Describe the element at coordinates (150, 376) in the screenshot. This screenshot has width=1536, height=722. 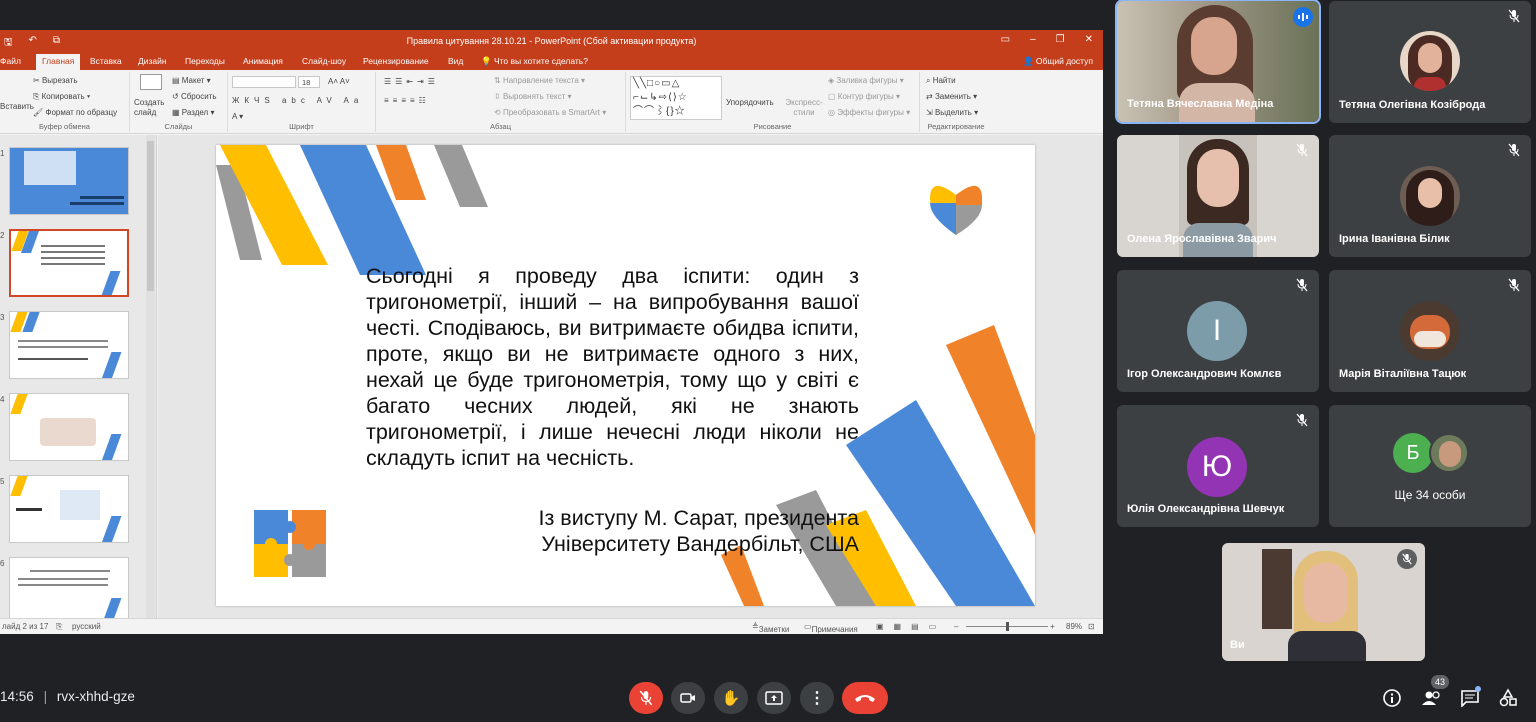
I see `thumbs-scrollbar` at that location.